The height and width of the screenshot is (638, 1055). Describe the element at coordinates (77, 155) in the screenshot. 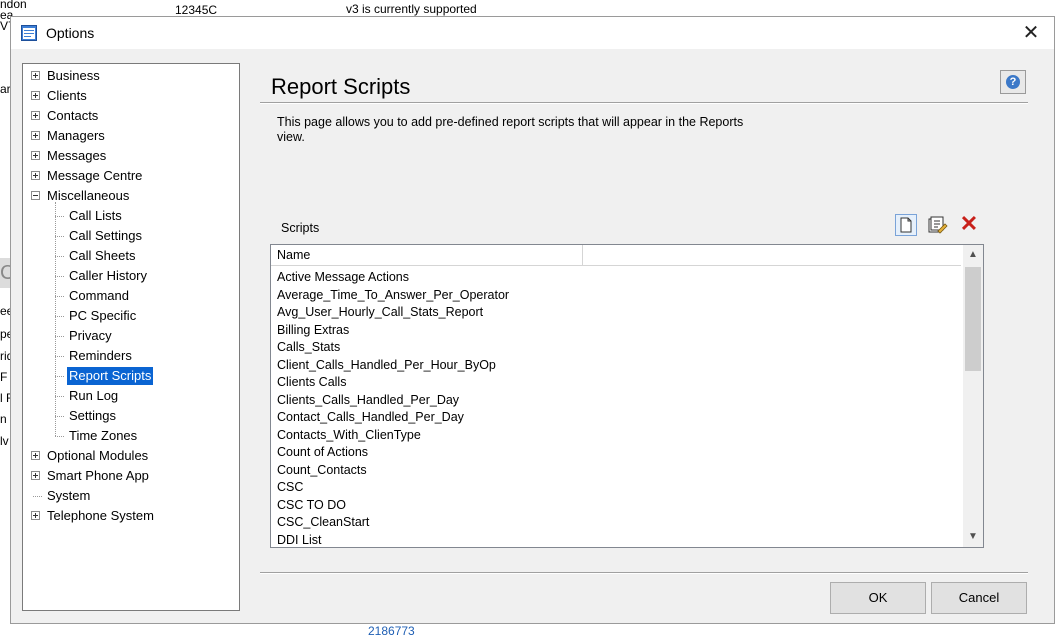

I see `tree-item-label: Messages` at that location.